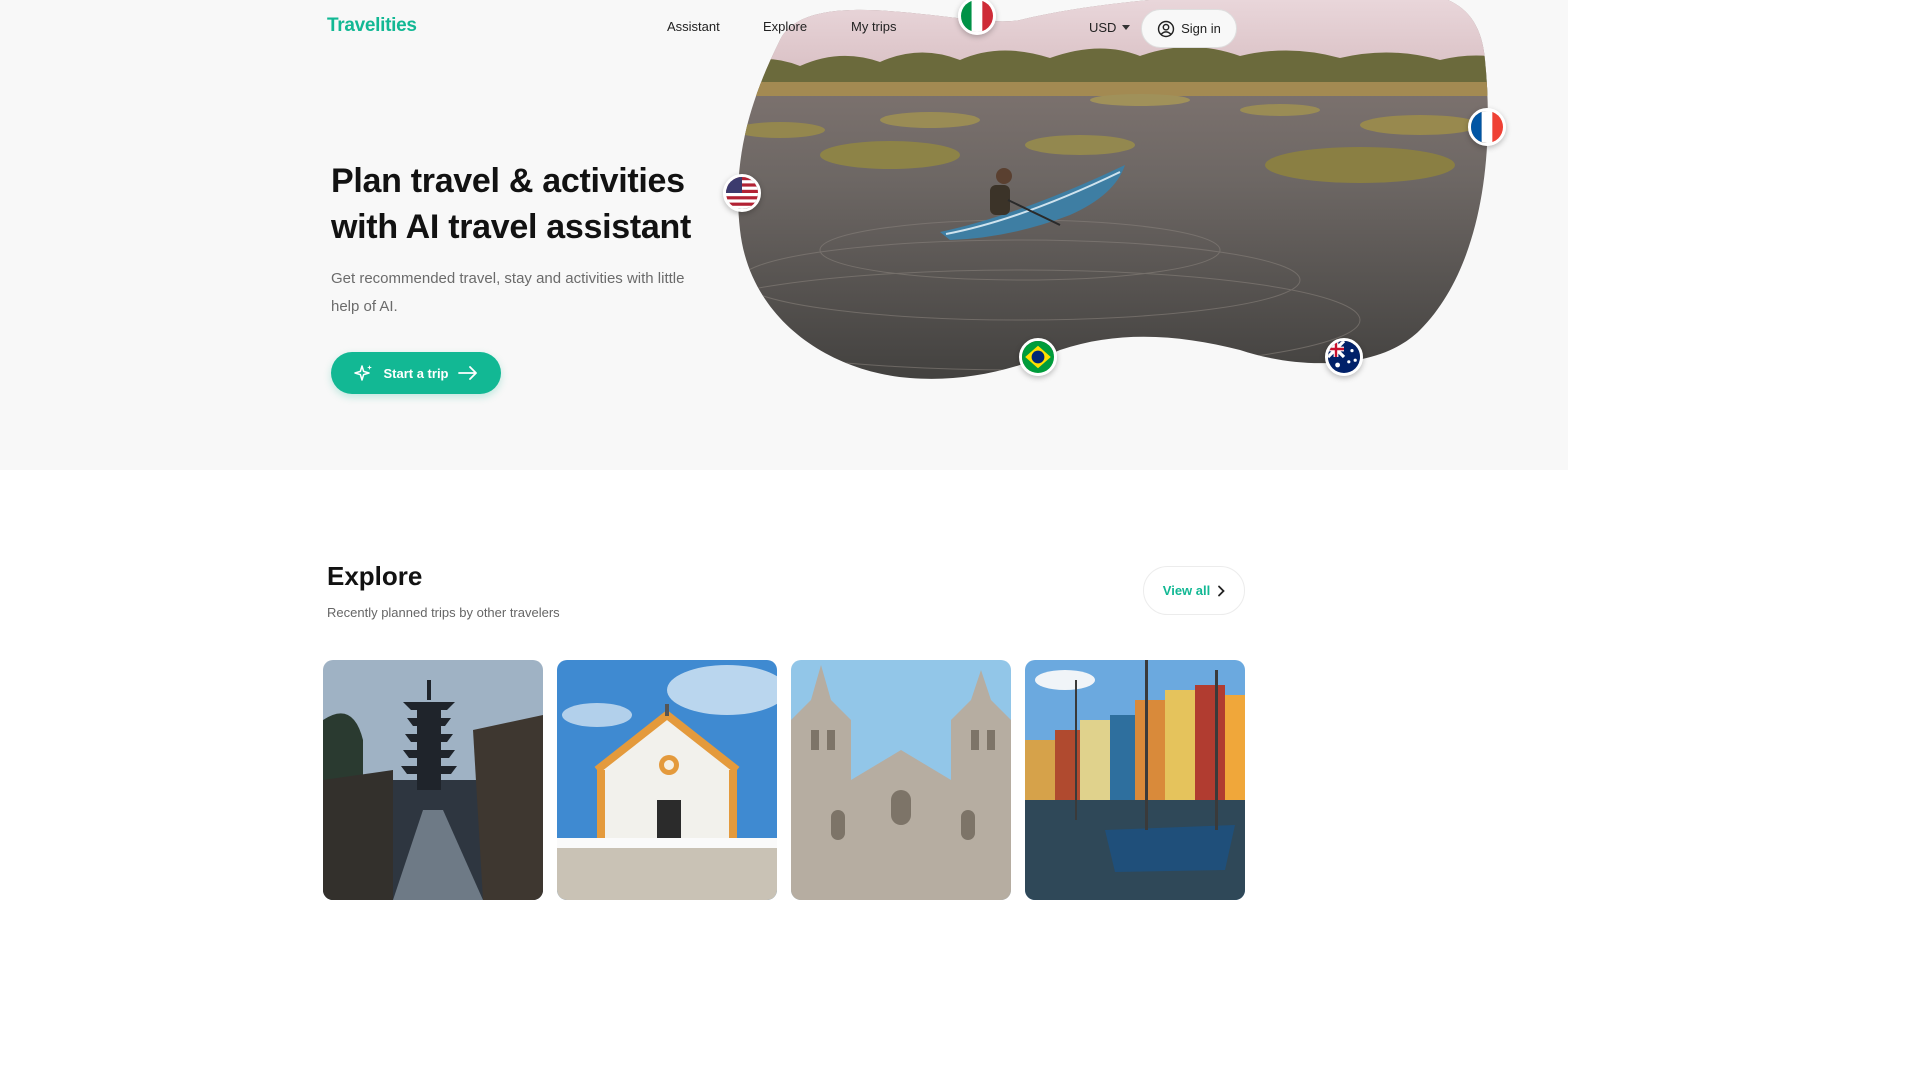 The height and width of the screenshot is (1080, 1920). I want to click on currency-selector: USD, so click(1110, 27).